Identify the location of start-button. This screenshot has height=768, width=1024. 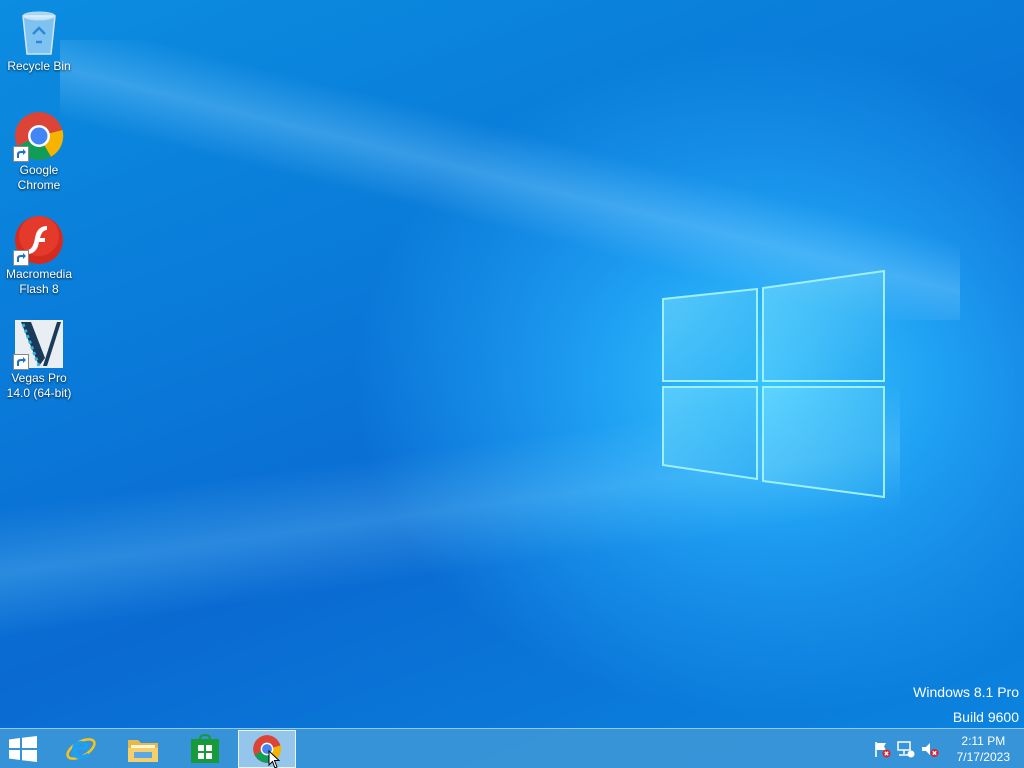
(26, 749).